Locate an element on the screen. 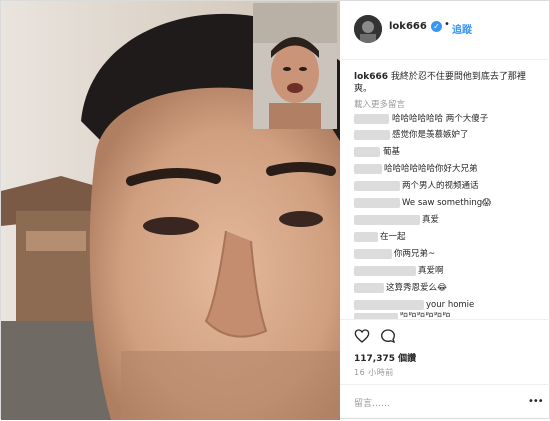  comment-row: We saw something😱 is located at coordinates (449, 203).